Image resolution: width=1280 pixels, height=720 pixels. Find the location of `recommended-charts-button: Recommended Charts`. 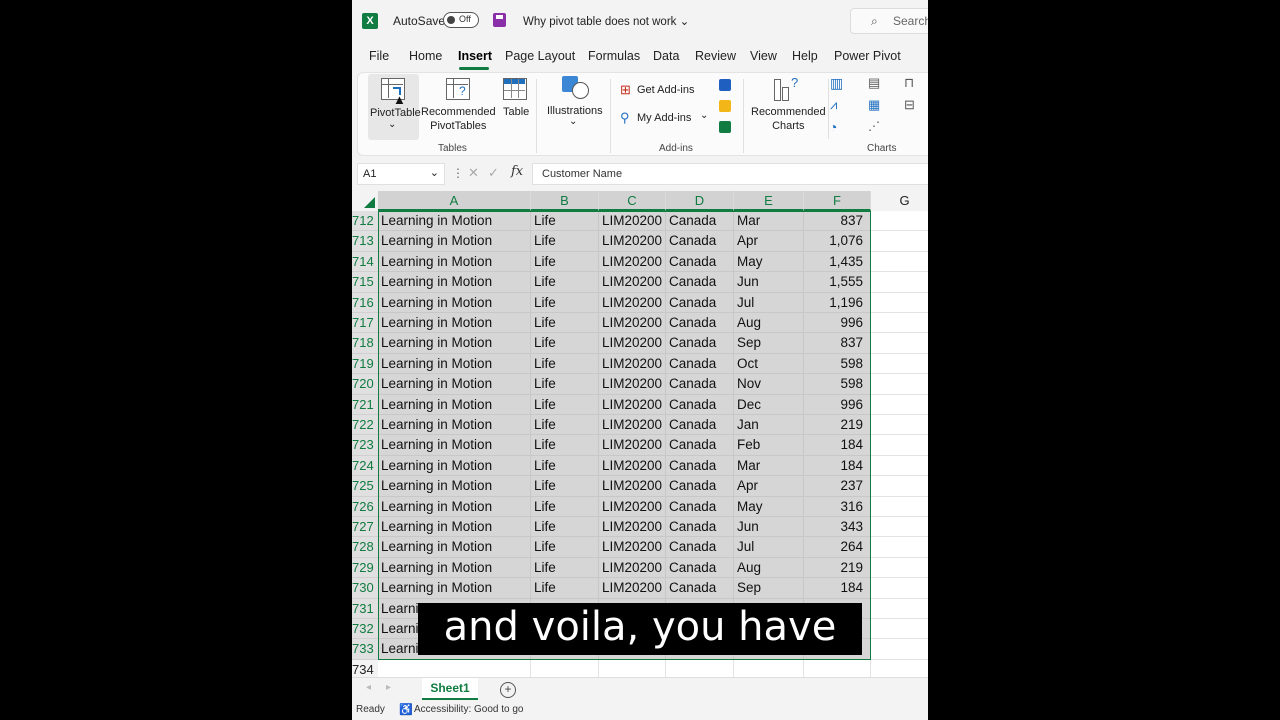

recommended-charts-button: Recommended Charts is located at coordinates (788, 119).